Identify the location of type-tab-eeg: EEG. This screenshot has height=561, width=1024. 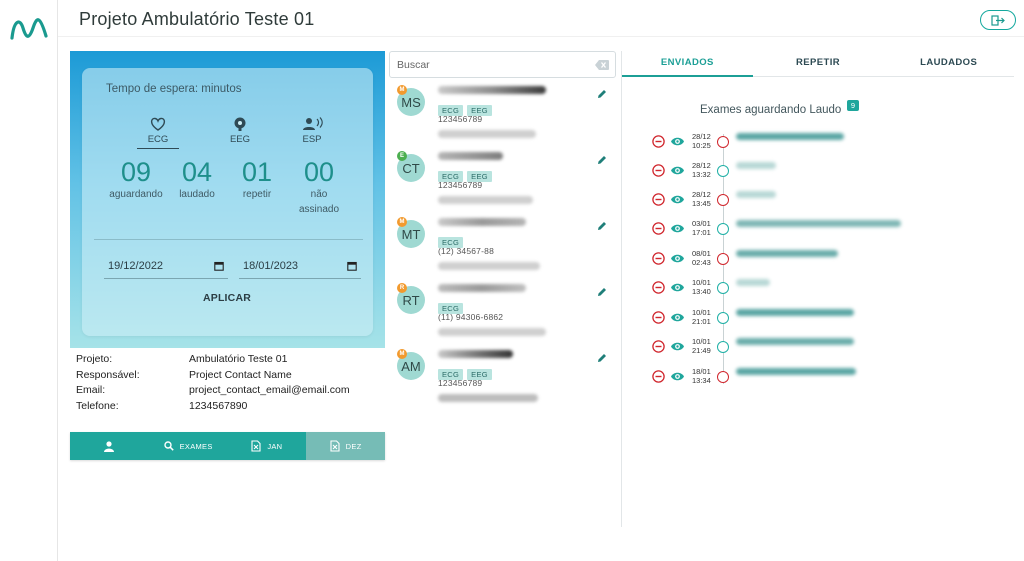
(240, 130).